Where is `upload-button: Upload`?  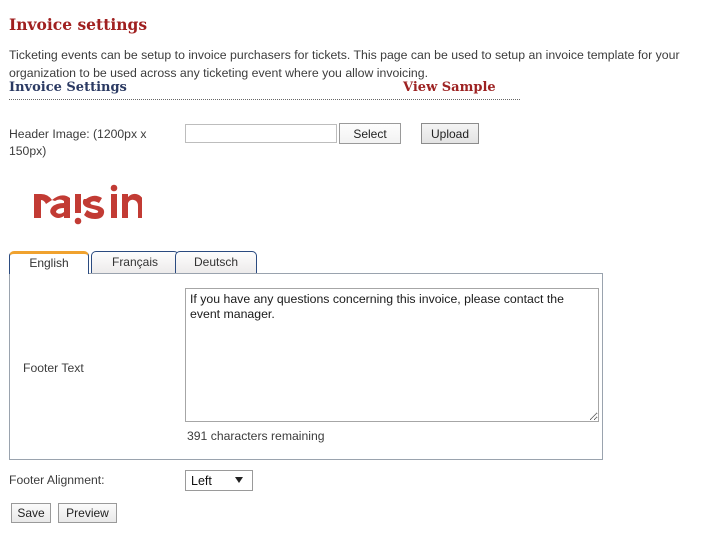
upload-button: Upload is located at coordinates (450, 133).